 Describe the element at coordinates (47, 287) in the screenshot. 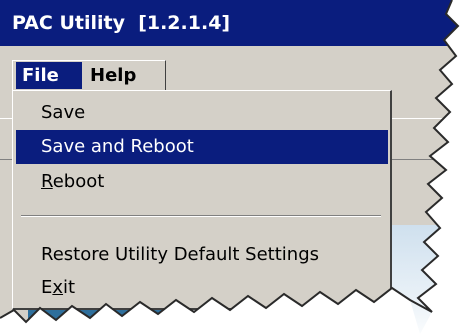

I see `menu-item-exit-start: E` at that location.